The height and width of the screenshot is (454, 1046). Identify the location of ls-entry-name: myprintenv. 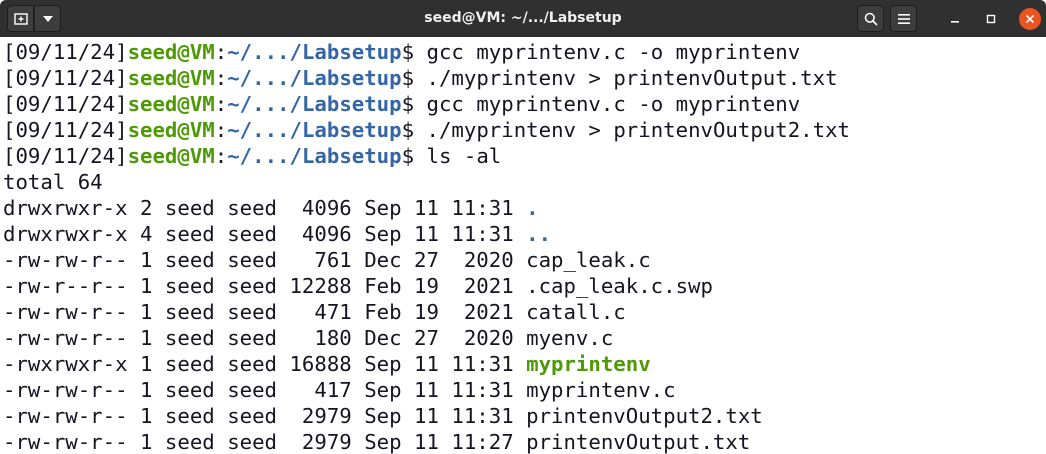
(588, 364).